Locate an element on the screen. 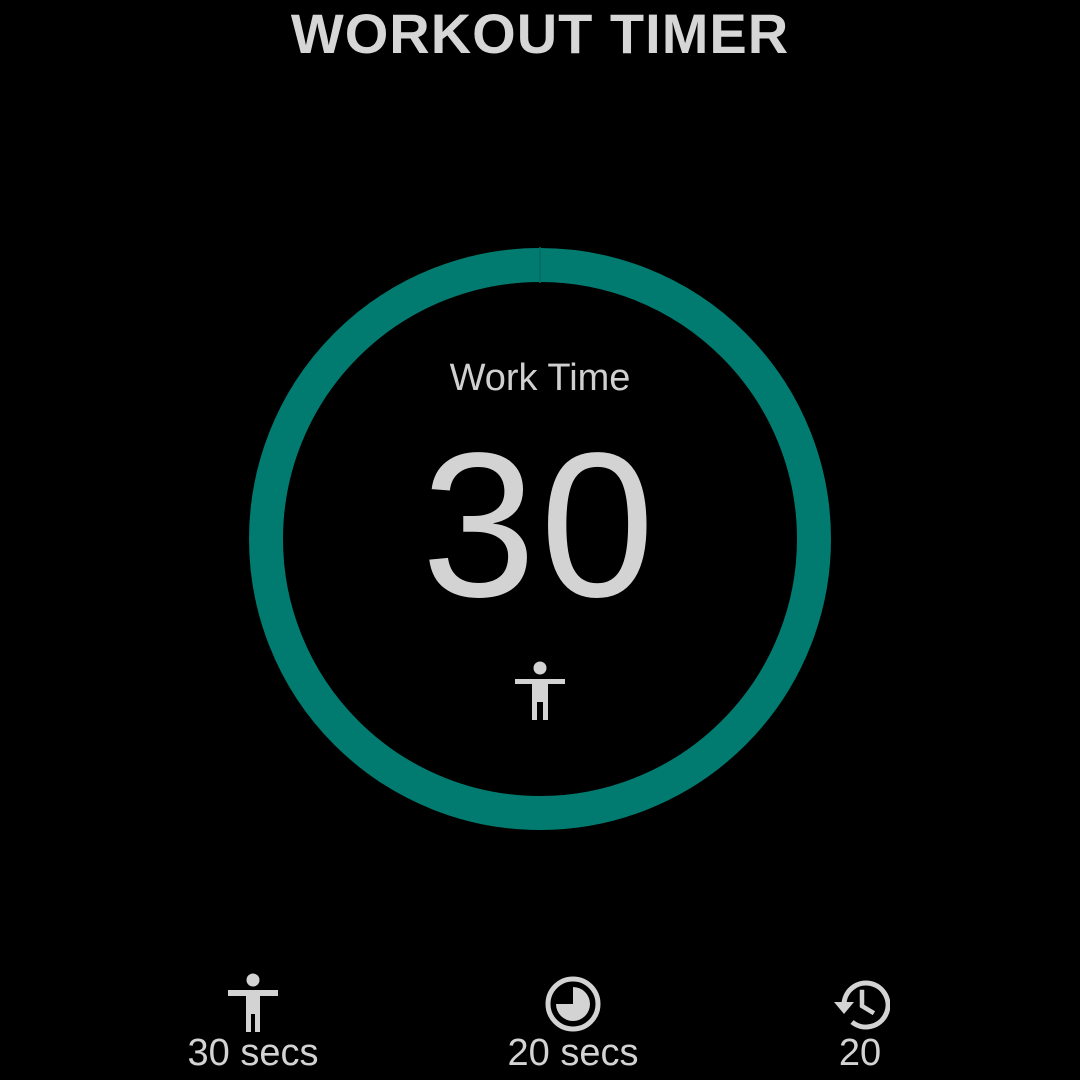 This screenshot has width=1080, height=1080. work-time-value: 30 secs is located at coordinates (253, 1053).